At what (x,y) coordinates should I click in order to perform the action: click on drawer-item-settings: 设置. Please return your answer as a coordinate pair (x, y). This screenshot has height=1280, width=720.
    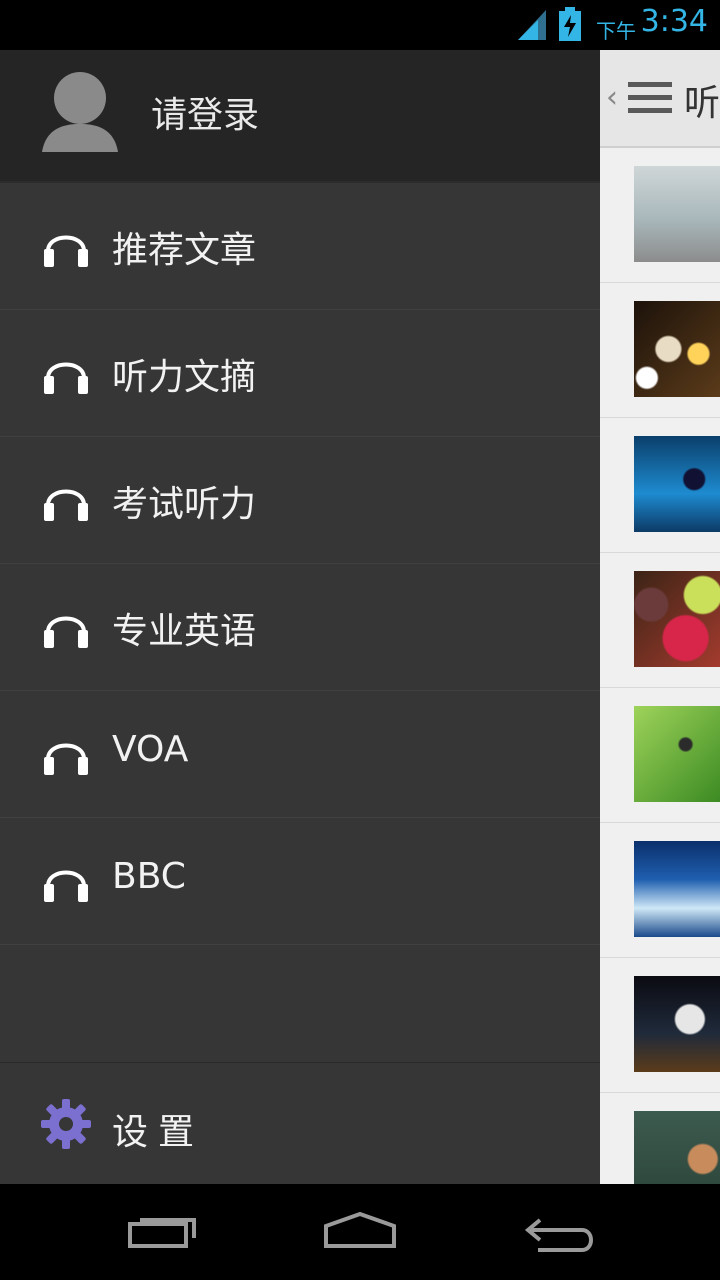
    Looking at the image, I should click on (300, 1123).